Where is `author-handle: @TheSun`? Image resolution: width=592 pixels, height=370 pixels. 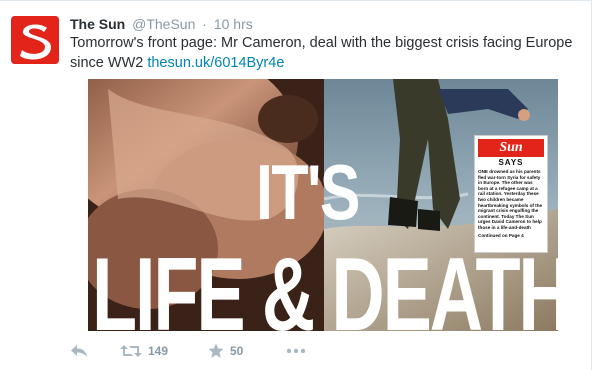 author-handle: @TheSun is located at coordinates (163, 24).